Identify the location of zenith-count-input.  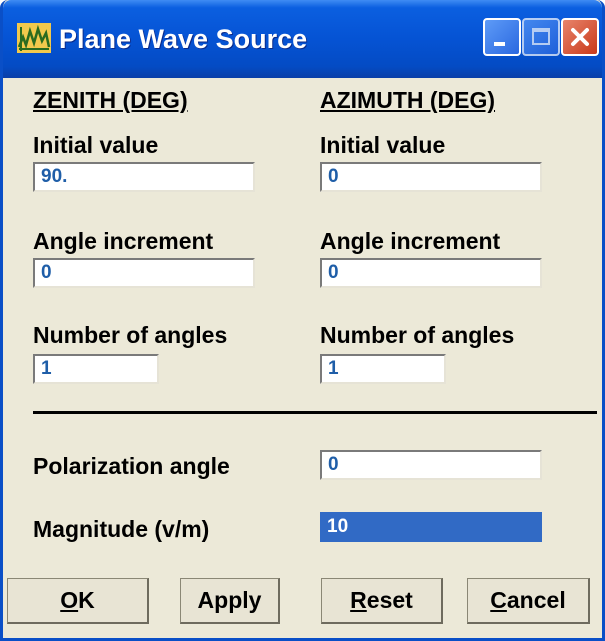
(96, 369).